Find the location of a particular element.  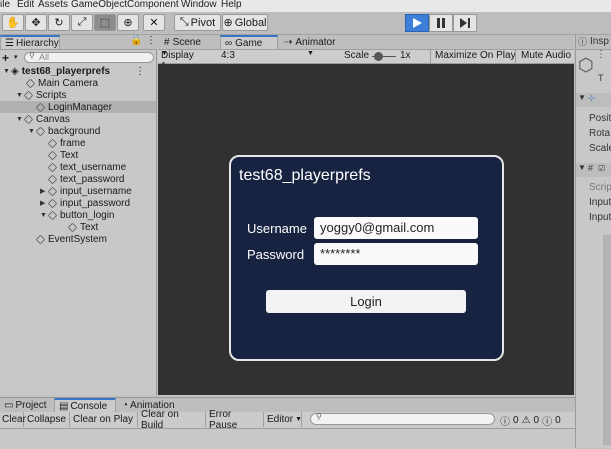

scale-slider-handle is located at coordinates (378, 56).